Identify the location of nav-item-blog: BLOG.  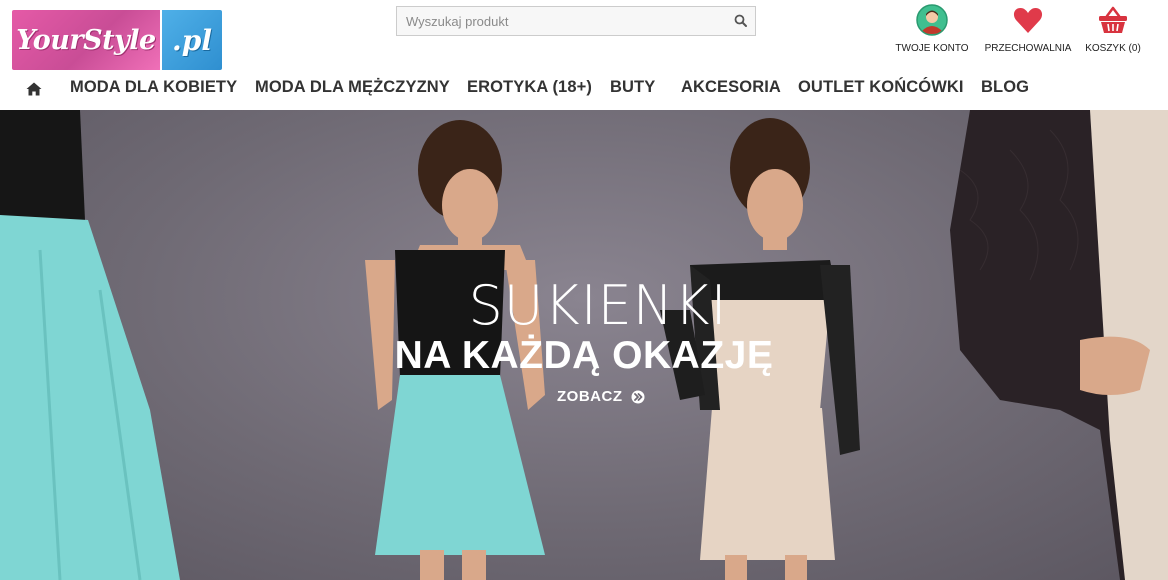
(1005, 87).